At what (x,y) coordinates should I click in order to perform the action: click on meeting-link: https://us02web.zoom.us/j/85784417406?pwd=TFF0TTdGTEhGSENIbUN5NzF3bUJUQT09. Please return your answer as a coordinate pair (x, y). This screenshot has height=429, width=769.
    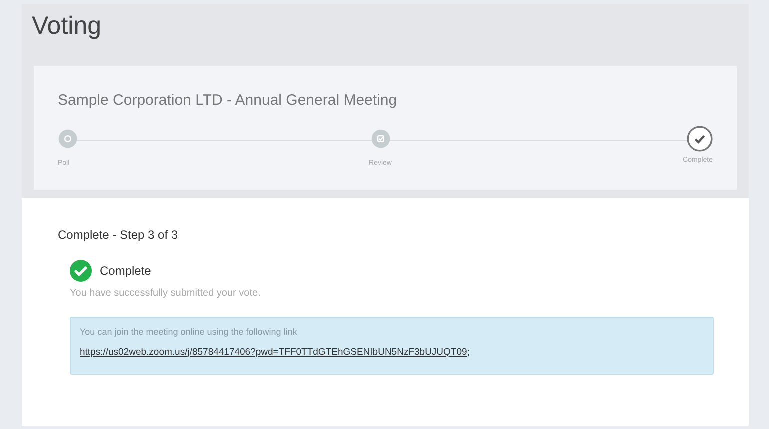
    Looking at the image, I should click on (274, 353).